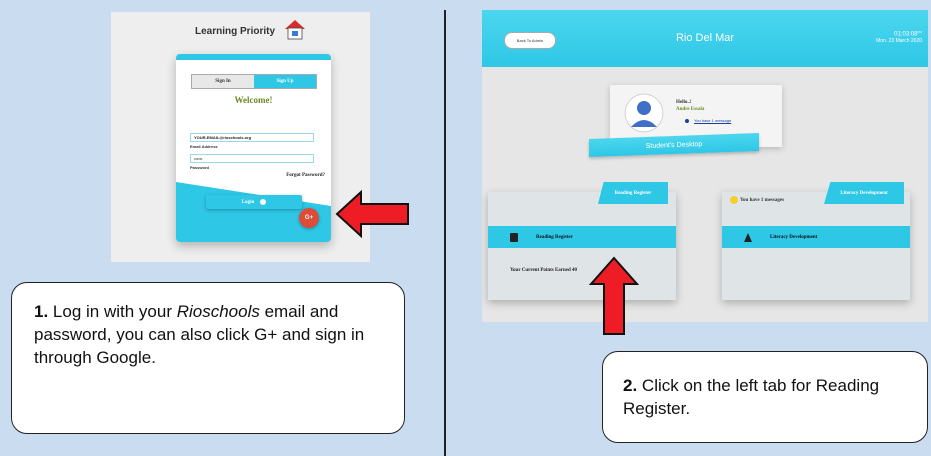 This screenshot has width=931, height=456. Describe the element at coordinates (252, 158) in the screenshot. I see `password-field: ••••••` at that location.